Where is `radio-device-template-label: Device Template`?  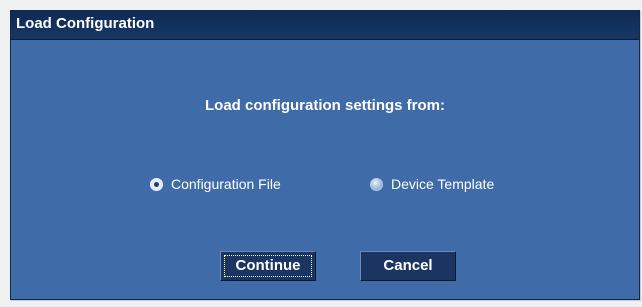
radio-device-template-label: Device Template is located at coordinates (442, 184).